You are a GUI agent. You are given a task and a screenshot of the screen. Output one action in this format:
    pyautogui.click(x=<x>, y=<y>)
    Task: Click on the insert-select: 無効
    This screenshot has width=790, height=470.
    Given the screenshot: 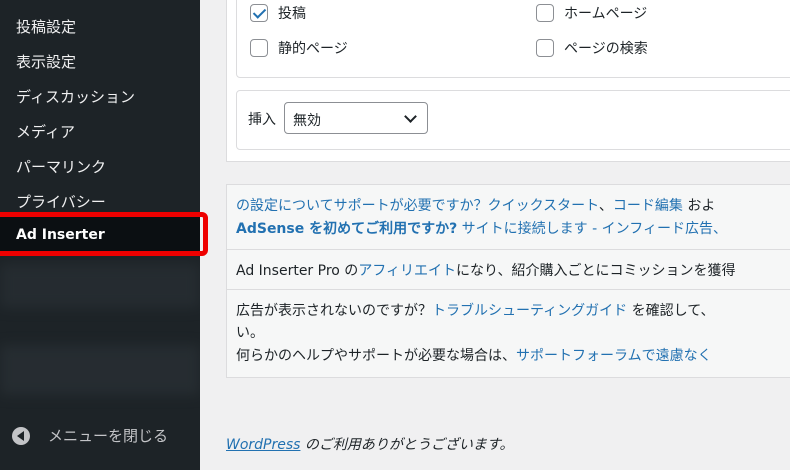 What is the action you would take?
    pyautogui.click(x=356, y=118)
    